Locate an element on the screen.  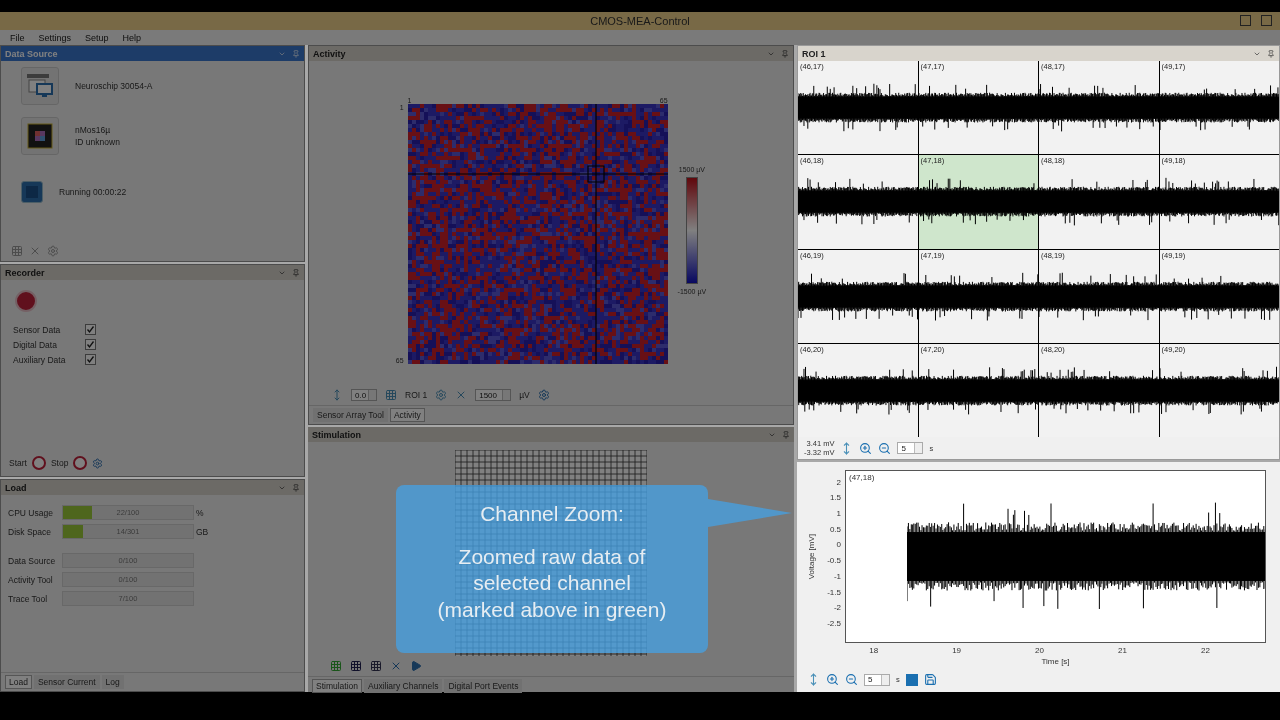
unit-label: µV is located at coordinates (524, 395).